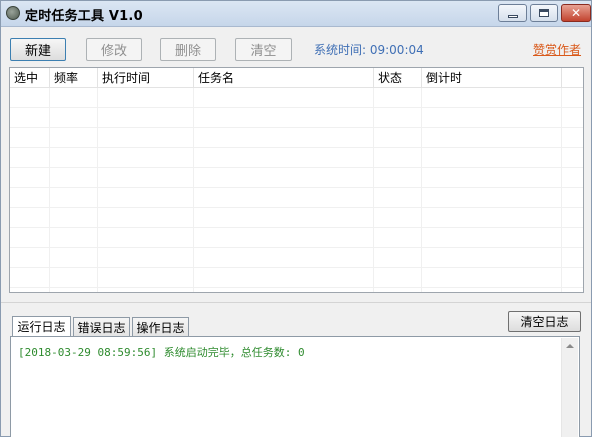 Image resolution: width=592 pixels, height=437 pixels. Describe the element at coordinates (41, 326) in the screenshot. I see `tab-run-log: 运行日志` at that location.